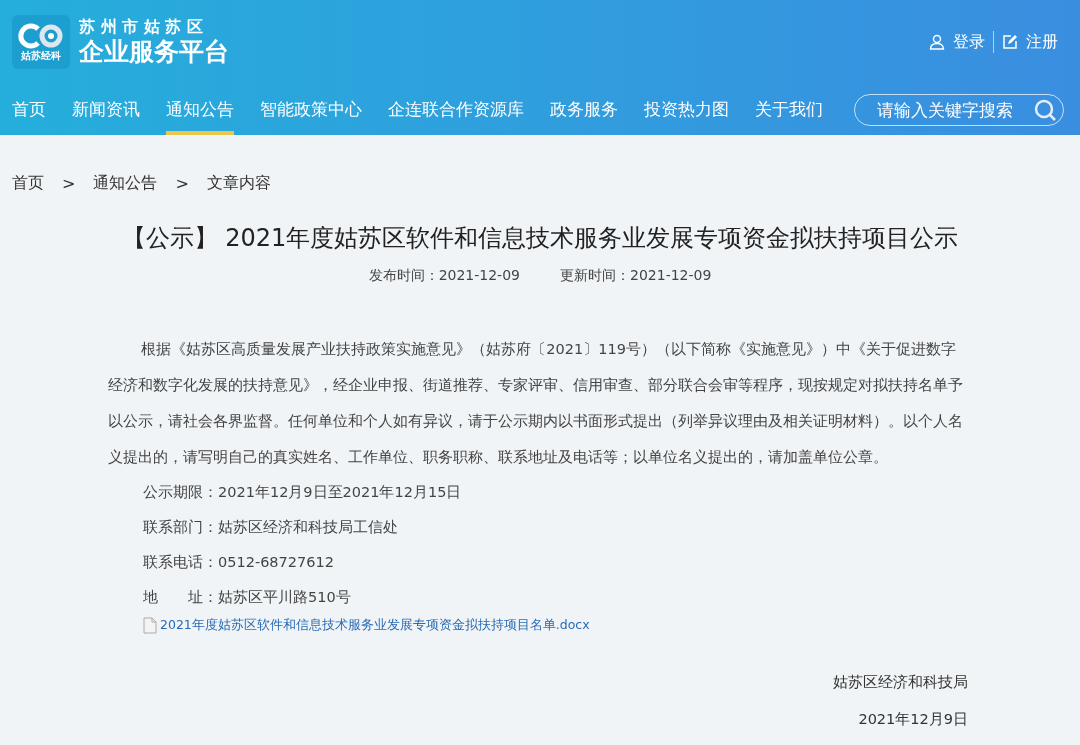 Image resolution: width=1080 pixels, height=745 pixels. Describe the element at coordinates (536, 403) in the screenshot. I see `article-paragraph: 根据《姑苏区高质量发展产业扶持政策实施意见》（姑苏府〔2021〕119号）（以下简称《实施意见》）中《关于促进数字经济和数字化发展的扶持意见》，经企业申报、街道推荐、专家评审、信用审查、部分联合会审等程序，现按规定对拟扶持名单予以公示，请社会各界监督。任何单位和个人如有异议，请于公示期内以书面形式提出（列举异议理由及相关证明材料）。以个人名义提出的，请写明自己的真实姓名、工作单位、职务职称、联系地址及电话等；以单位名义提出的，请加盖单位公章。` at that location.